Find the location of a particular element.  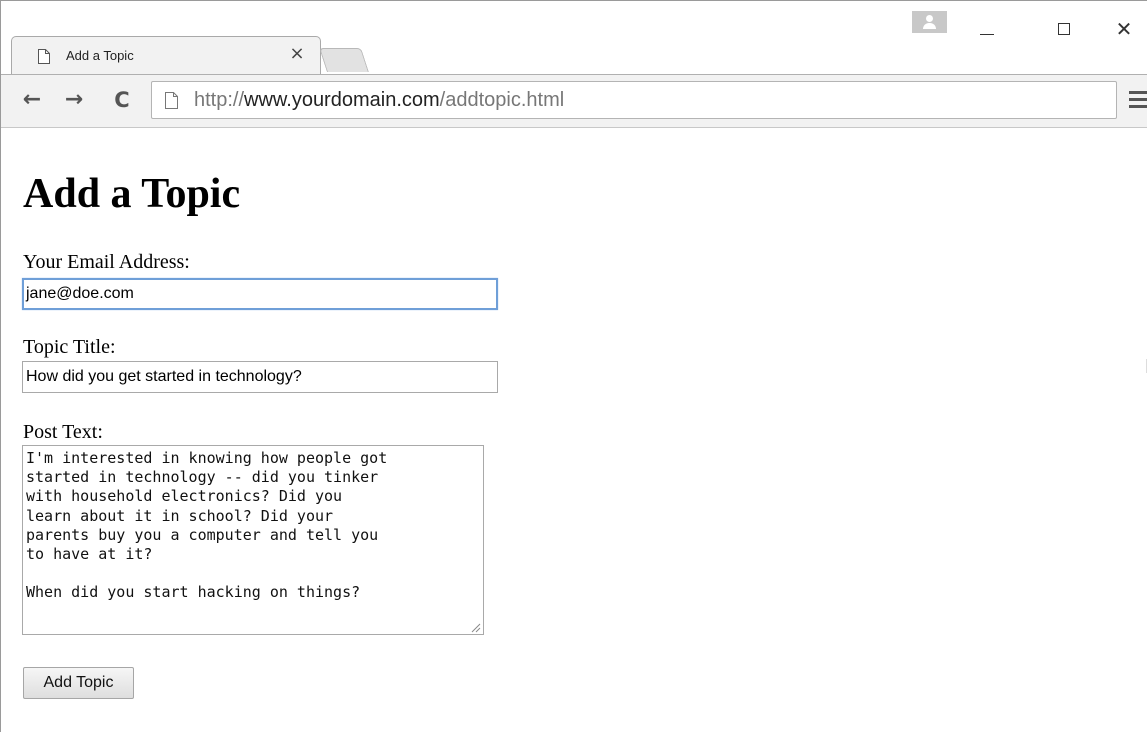

tab-close-icon: × is located at coordinates (297, 53).